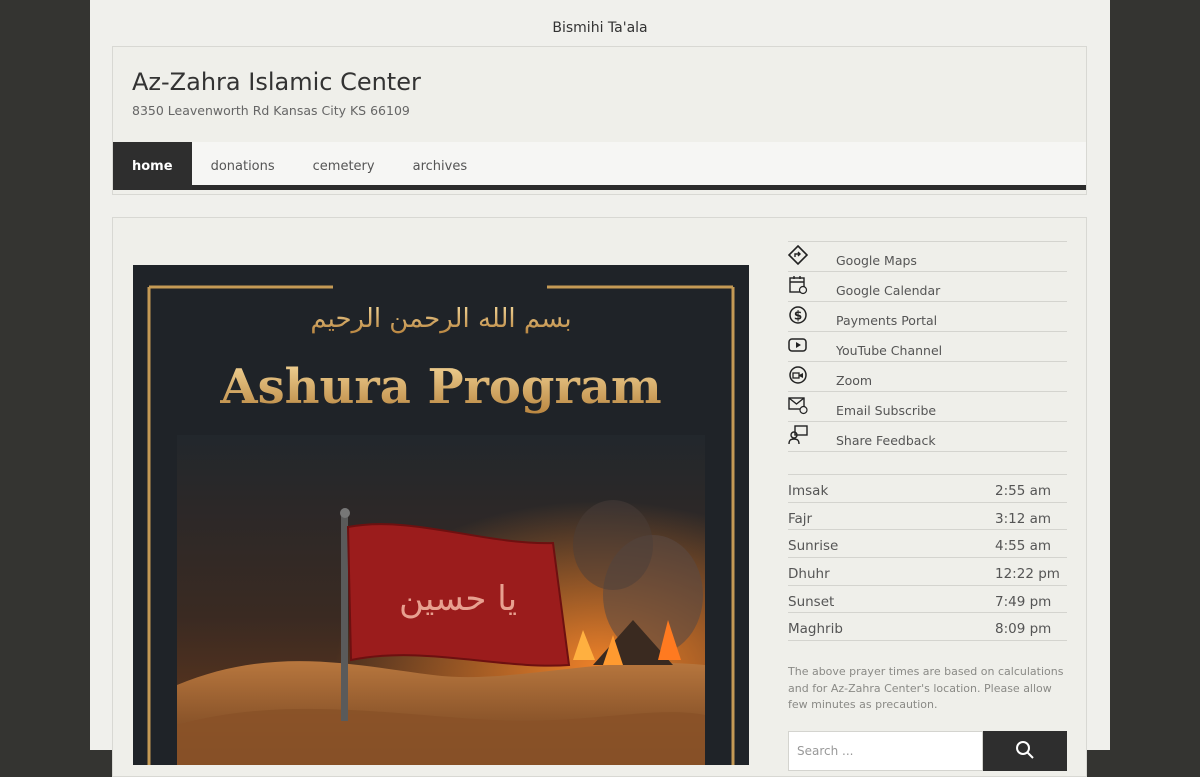 This screenshot has width=1200, height=777. What do you see at coordinates (854, 380) in the screenshot?
I see `link-label: Zoom` at bounding box center [854, 380].